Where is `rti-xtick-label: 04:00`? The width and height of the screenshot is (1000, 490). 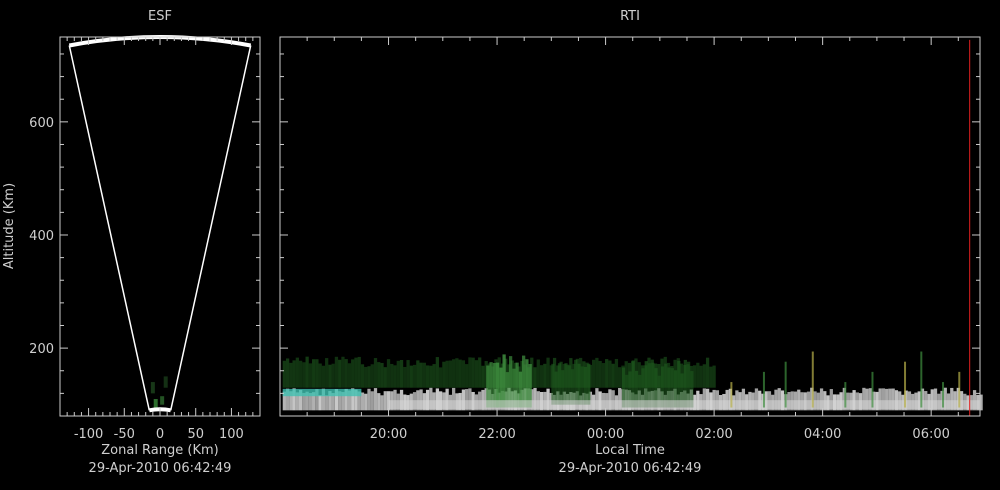 rti-xtick-label: 04:00 is located at coordinates (822, 434).